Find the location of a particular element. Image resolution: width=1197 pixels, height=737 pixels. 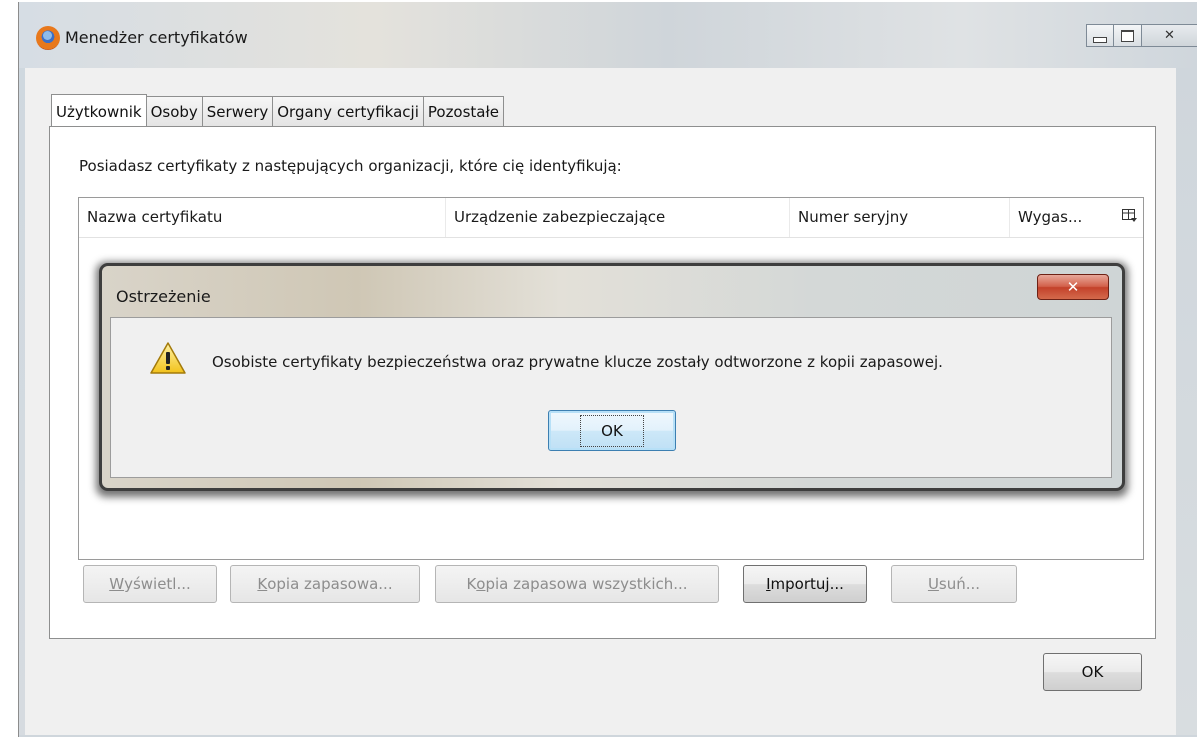

dialog-close-button: ✕ is located at coordinates (1073, 287).